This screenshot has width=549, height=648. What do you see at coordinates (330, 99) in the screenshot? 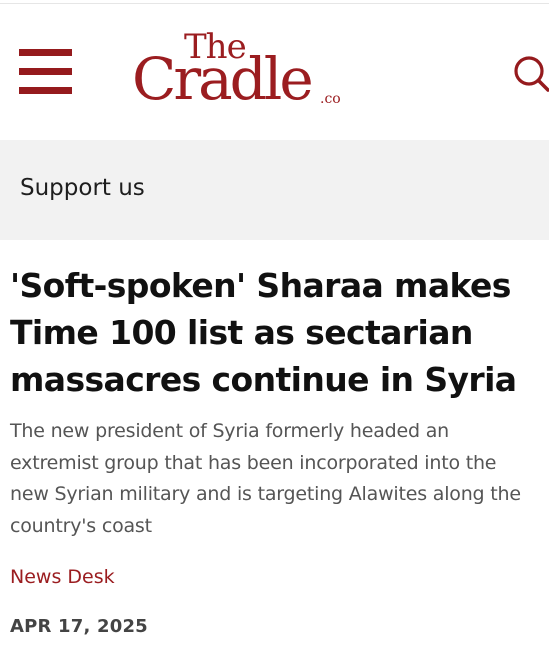
I see `logo-domain-text: .co` at bounding box center [330, 99].